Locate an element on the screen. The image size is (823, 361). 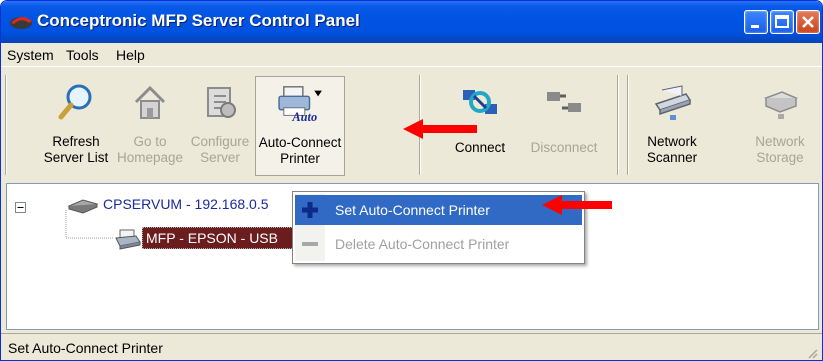
maximize-icon is located at coordinates (782, 21).